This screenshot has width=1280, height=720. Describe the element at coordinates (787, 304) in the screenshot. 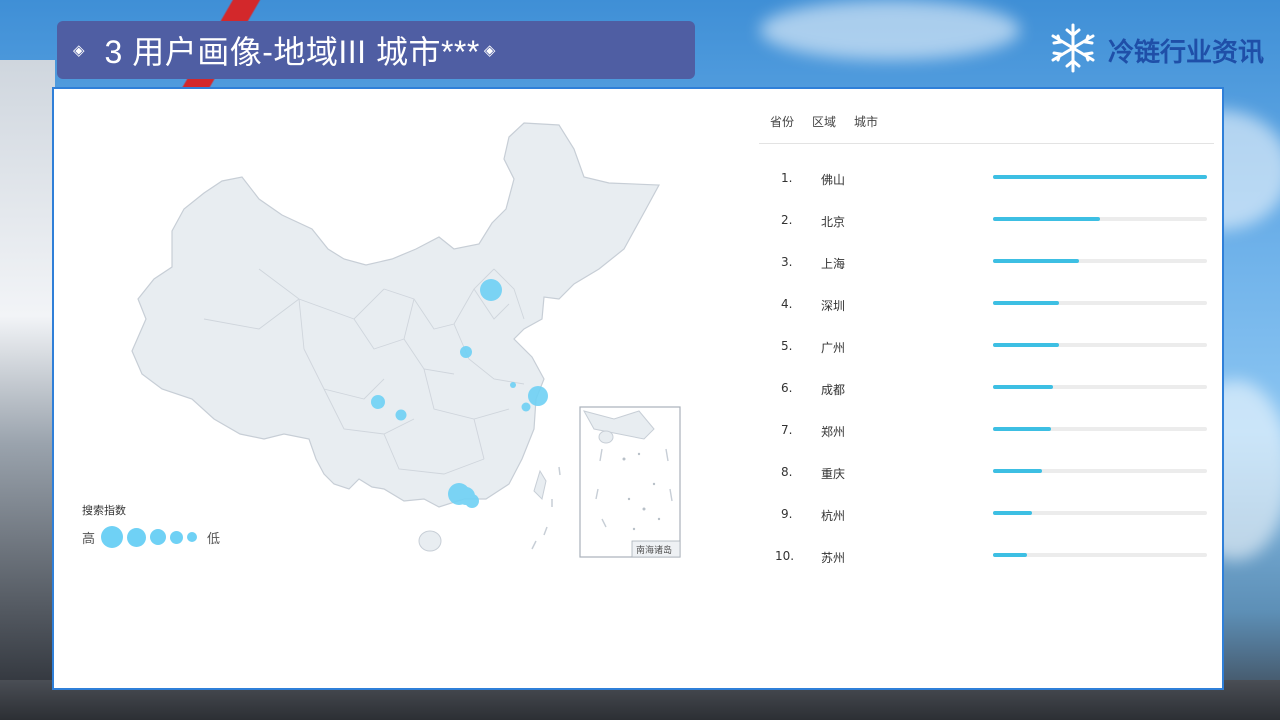

I see `rank-number: 4.` at that location.